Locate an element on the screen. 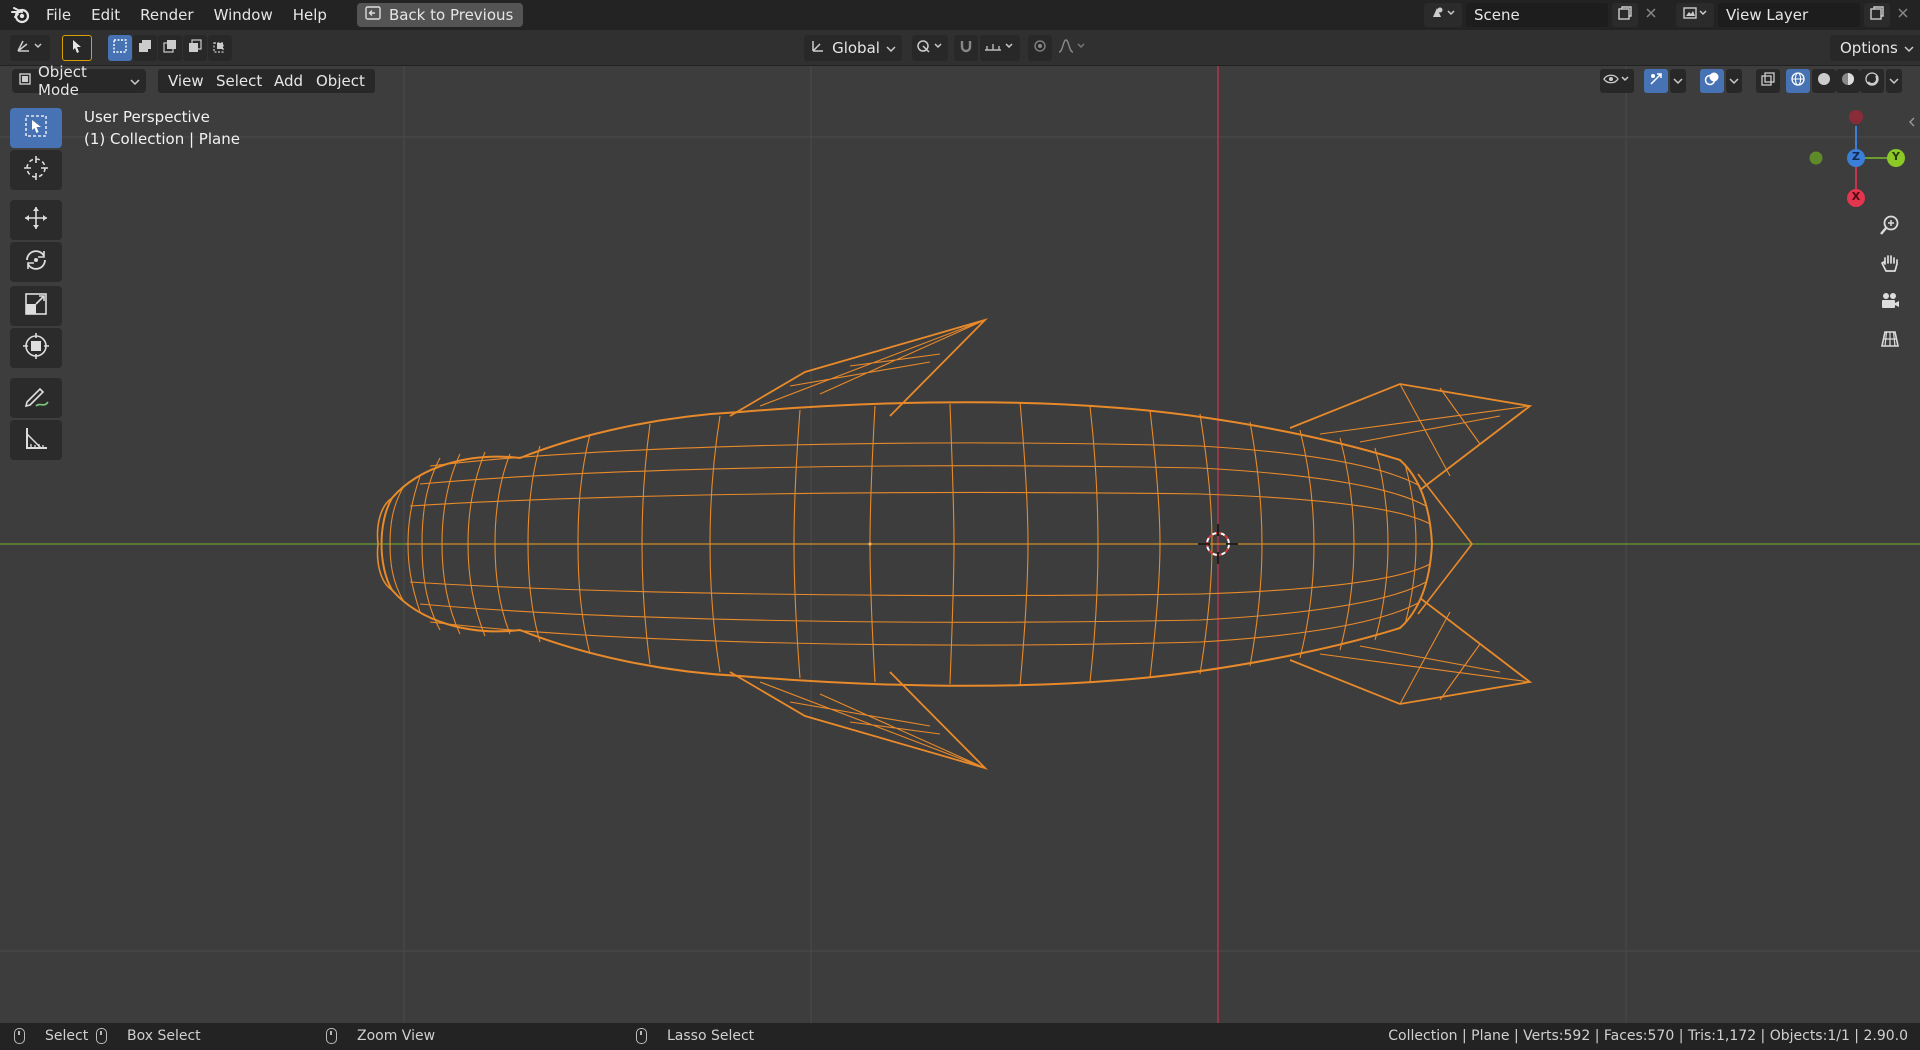 The image size is (1920, 1050). eye-icon is located at coordinates (1617, 81).